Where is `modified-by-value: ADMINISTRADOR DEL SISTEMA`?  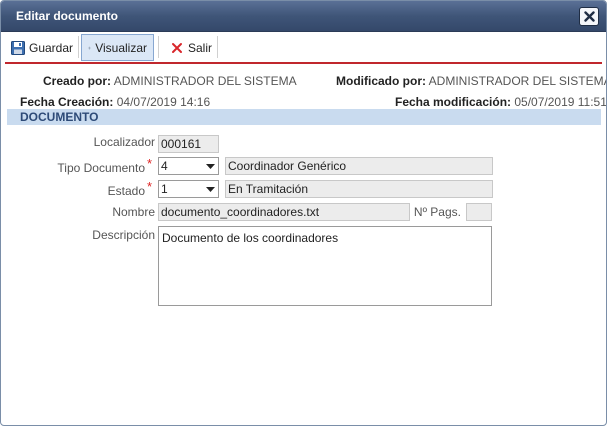 modified-by-value: ADMINISTRADOR DEL SISTEMA is located at coordinates (517, 81).